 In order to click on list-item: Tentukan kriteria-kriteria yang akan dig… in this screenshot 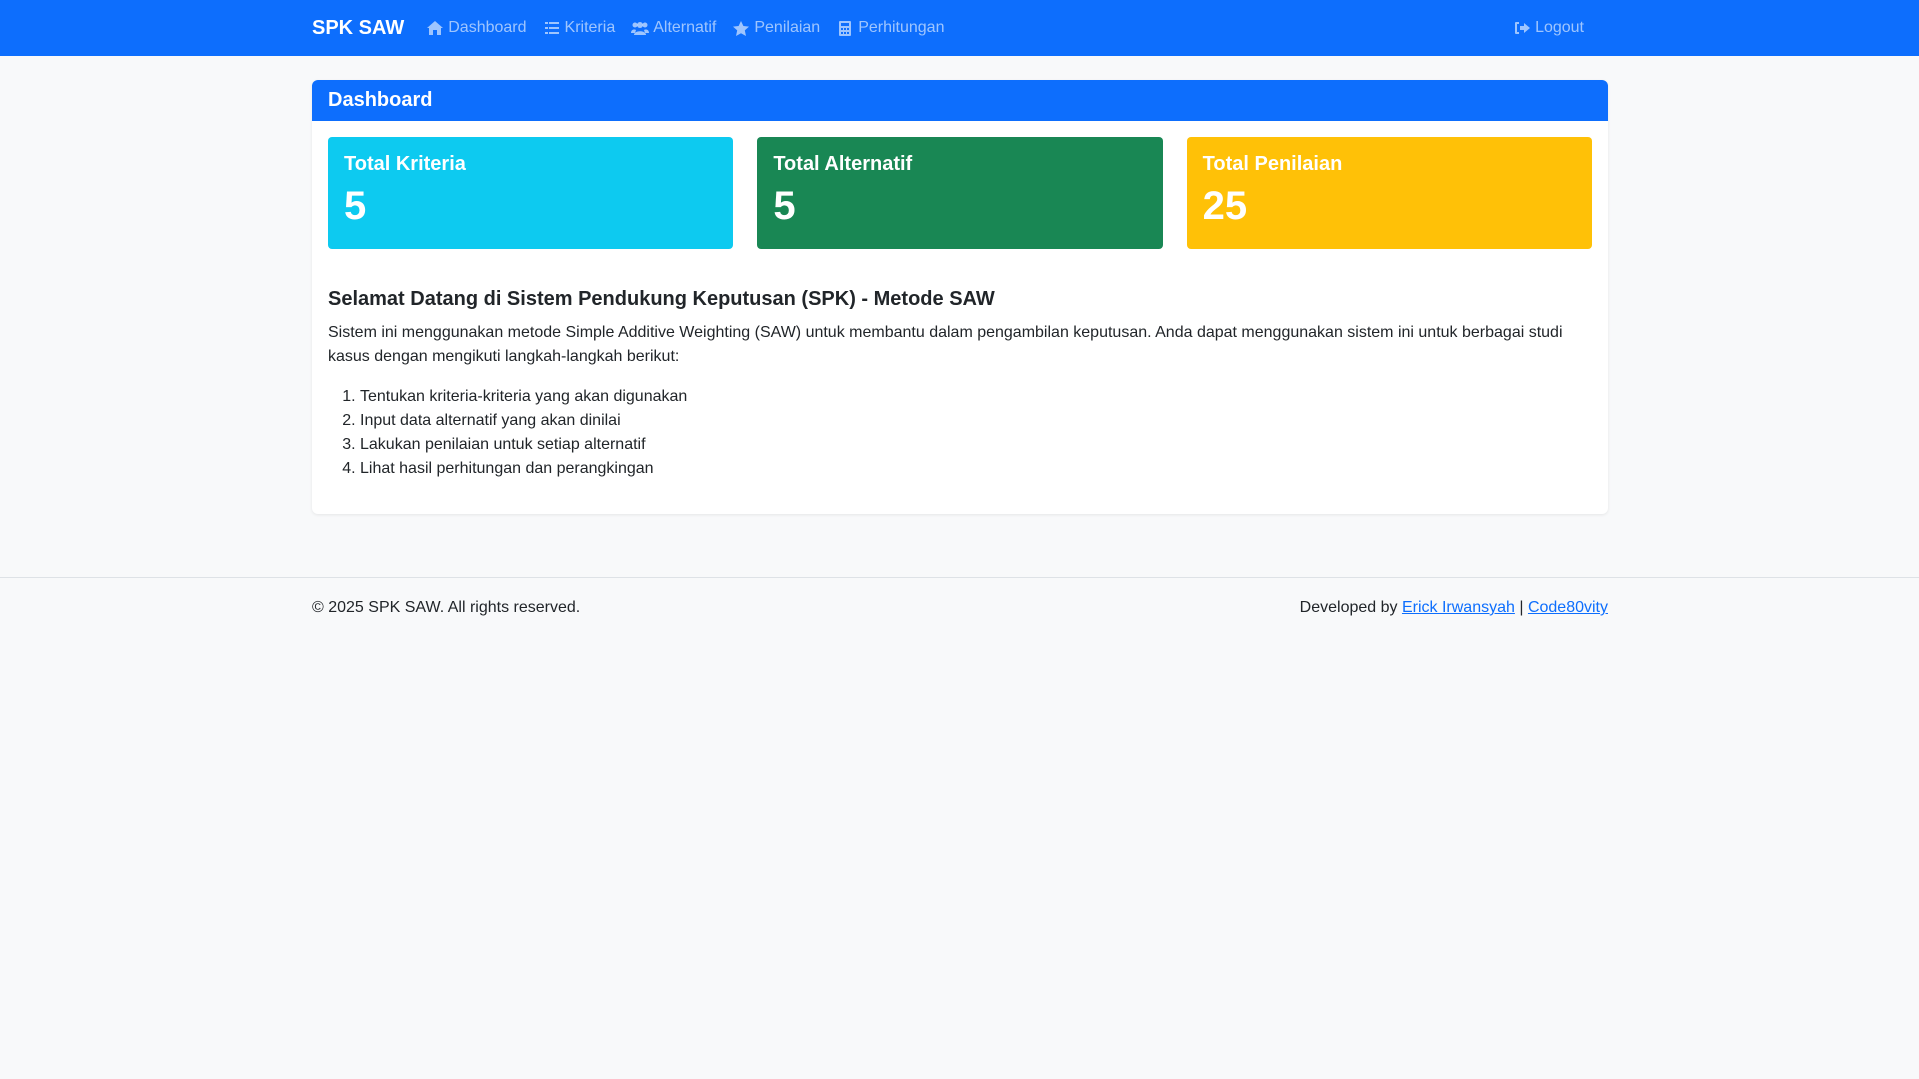, I will do `click(976, 397)`.